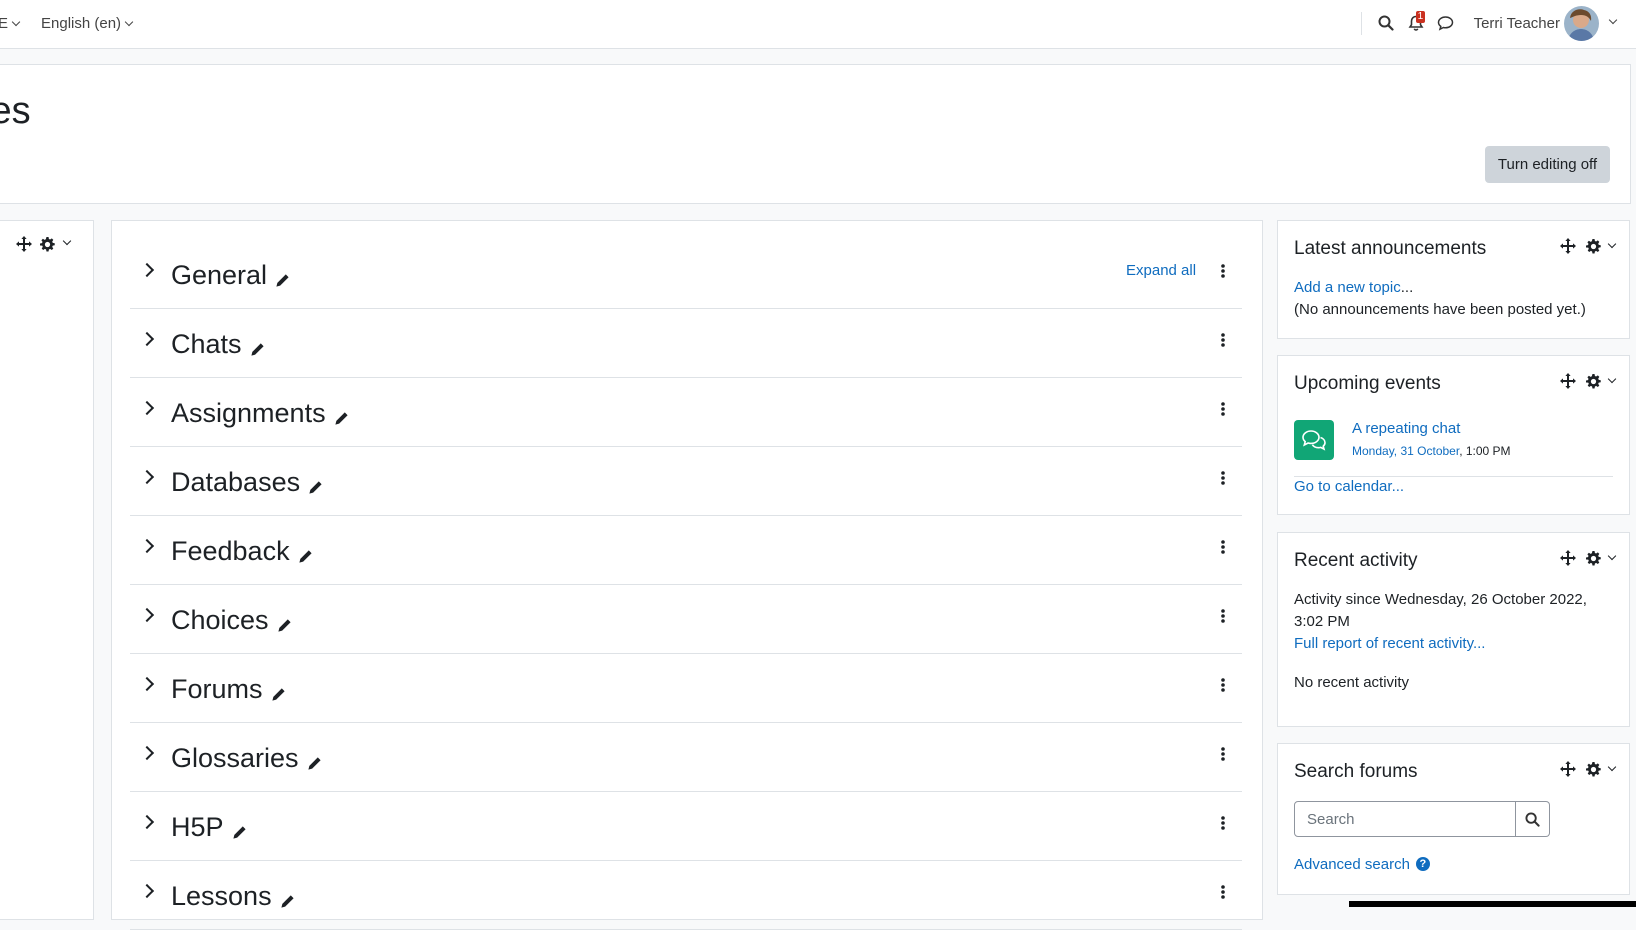  Describe the element at coordinates (1517, 23) in the screenshot. I see `user-name: Terri Teacher` at that location.